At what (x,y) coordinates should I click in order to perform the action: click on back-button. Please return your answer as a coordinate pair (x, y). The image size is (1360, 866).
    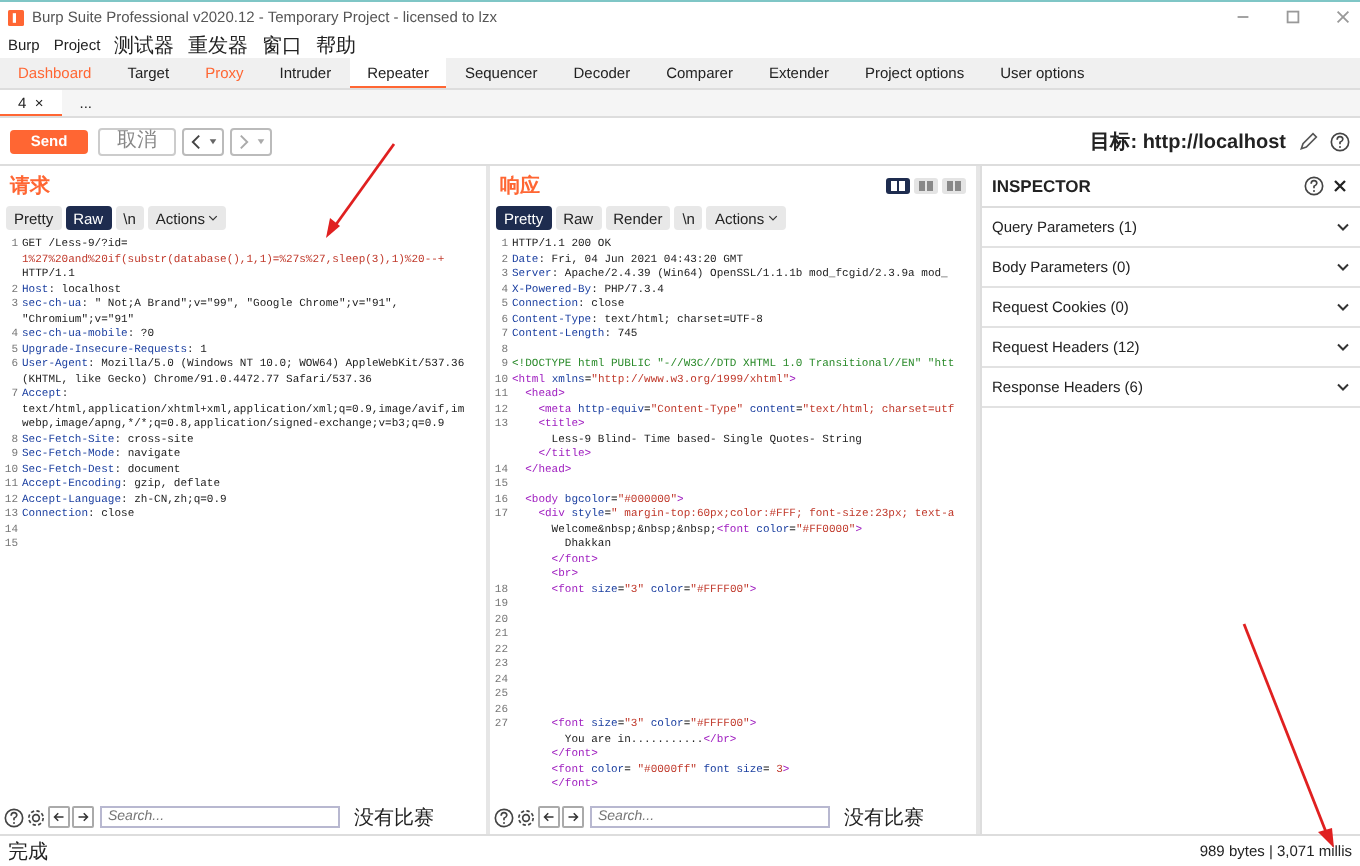
    Looking at the image, I should click on (203, 141).